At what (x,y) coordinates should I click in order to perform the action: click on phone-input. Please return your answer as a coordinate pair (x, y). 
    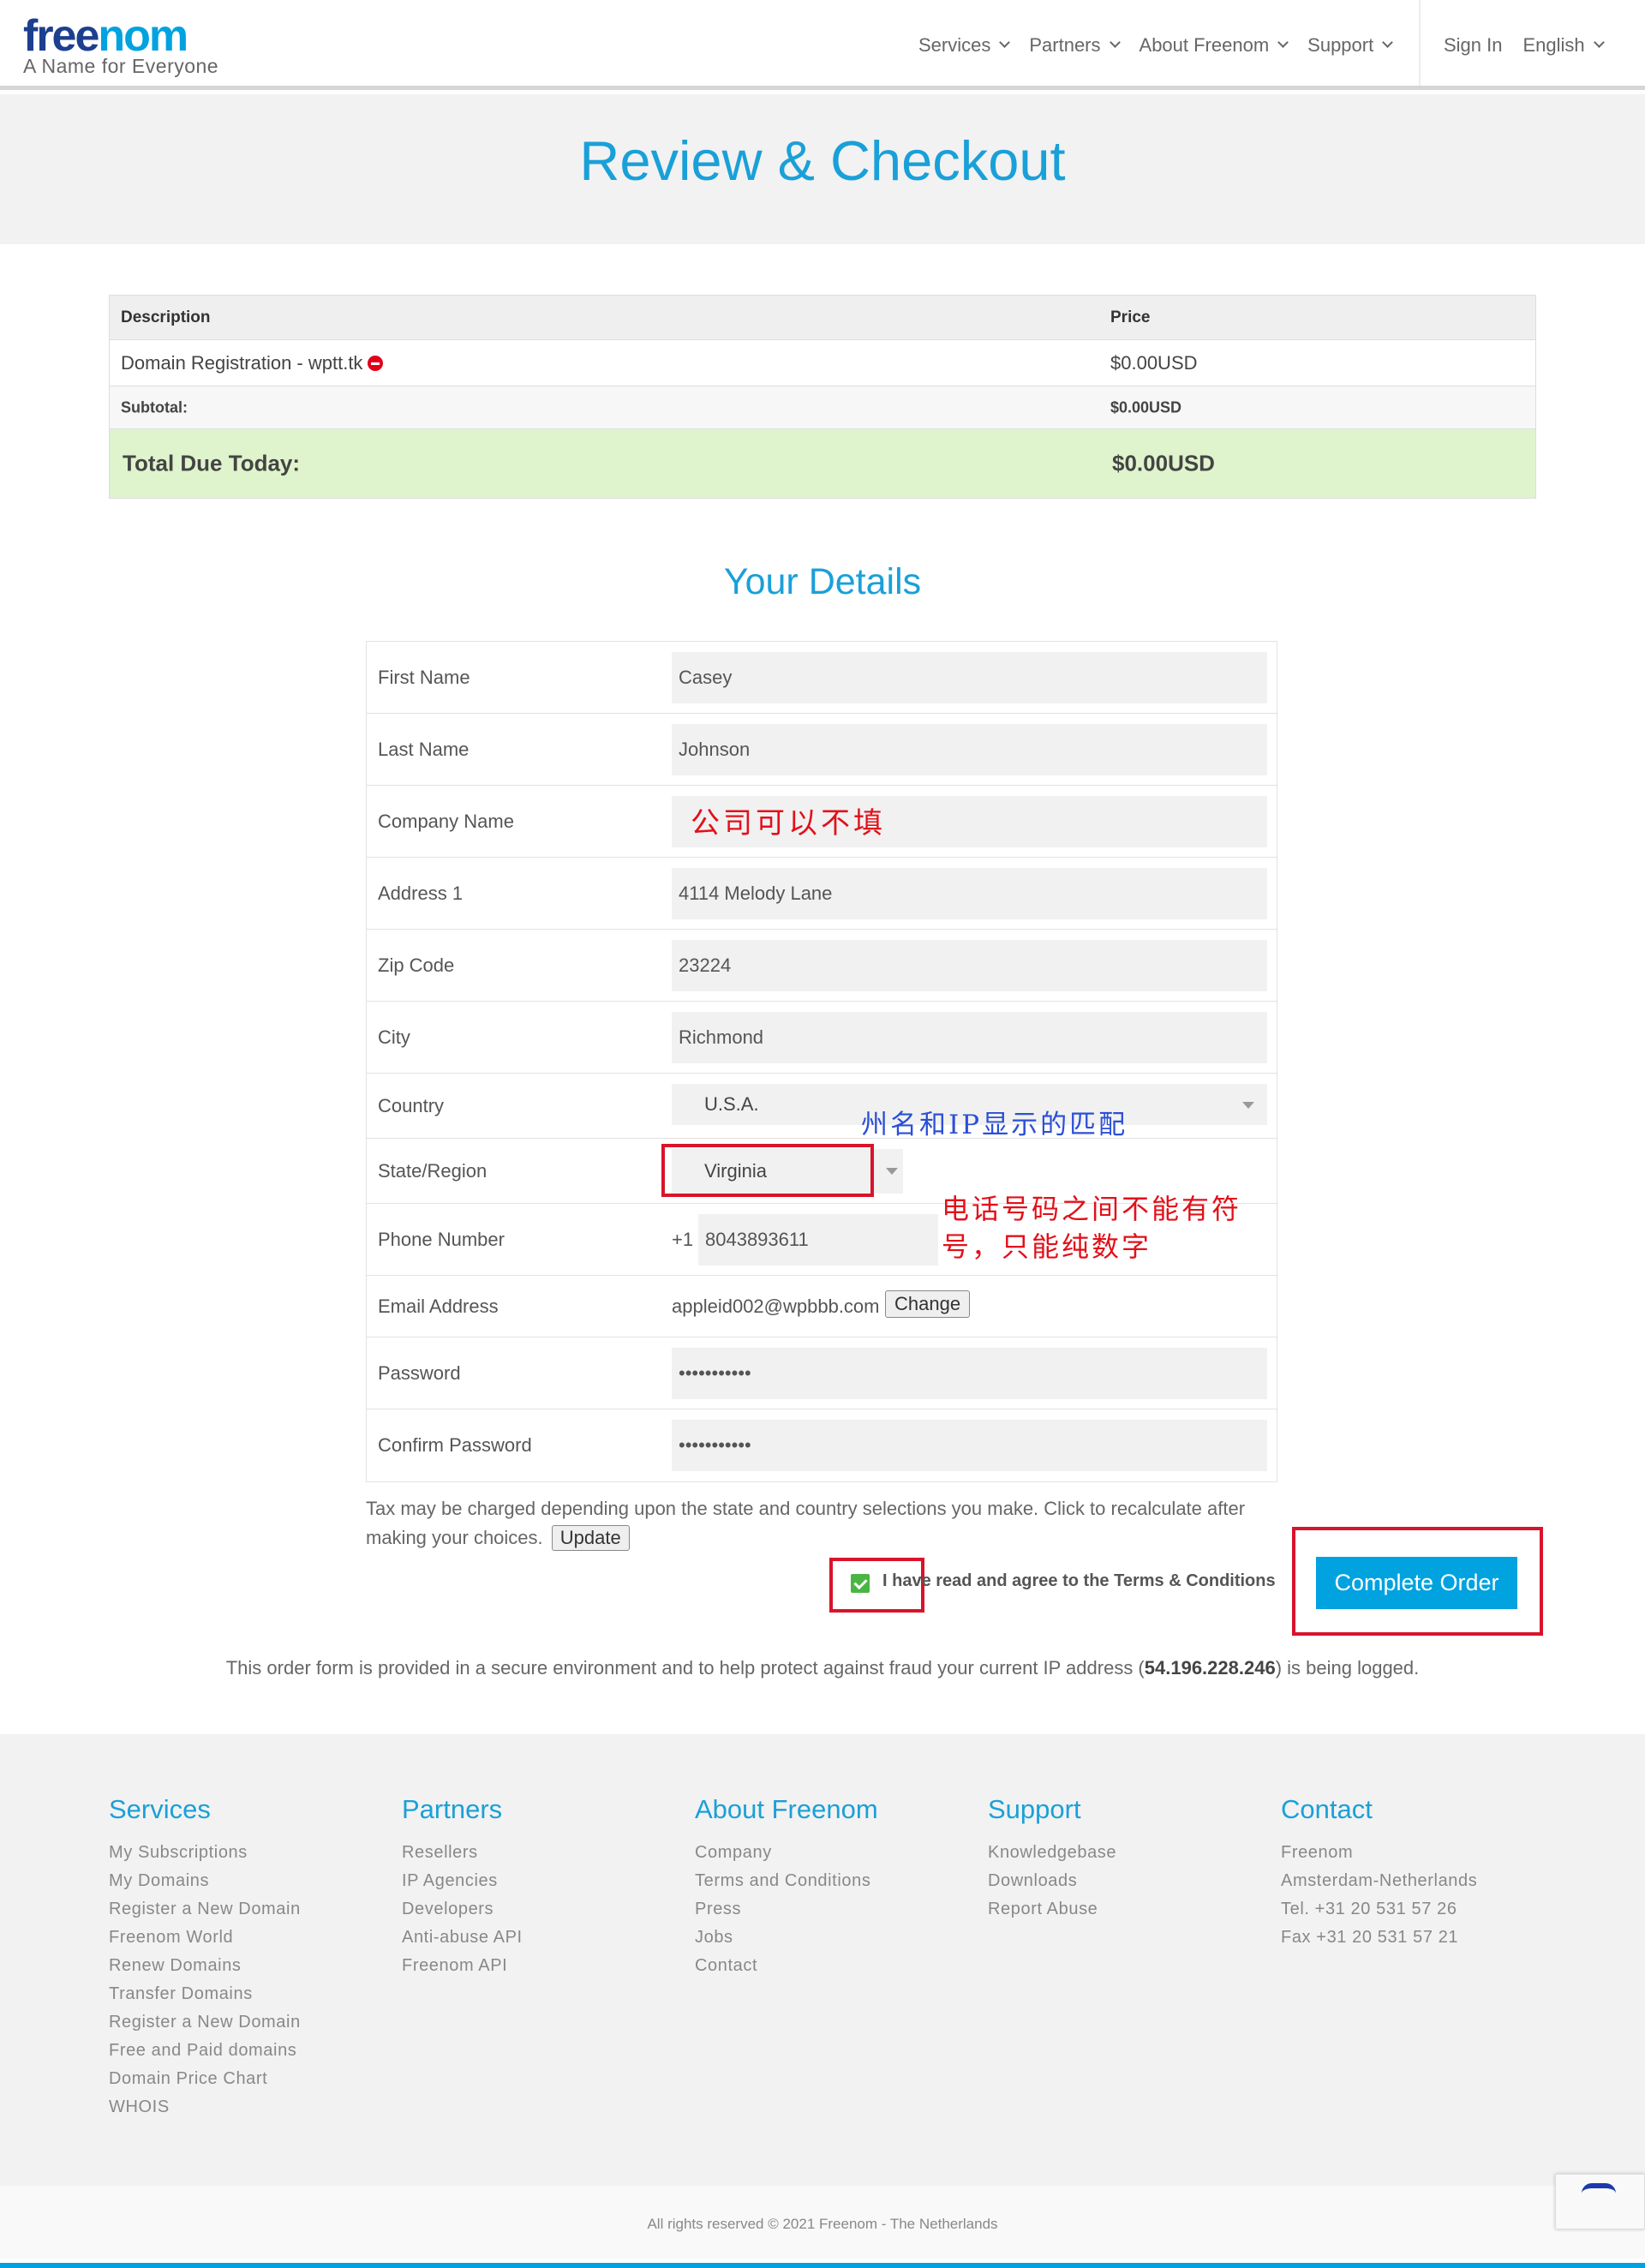
    Looking at the image, I should click on (818, 1240).